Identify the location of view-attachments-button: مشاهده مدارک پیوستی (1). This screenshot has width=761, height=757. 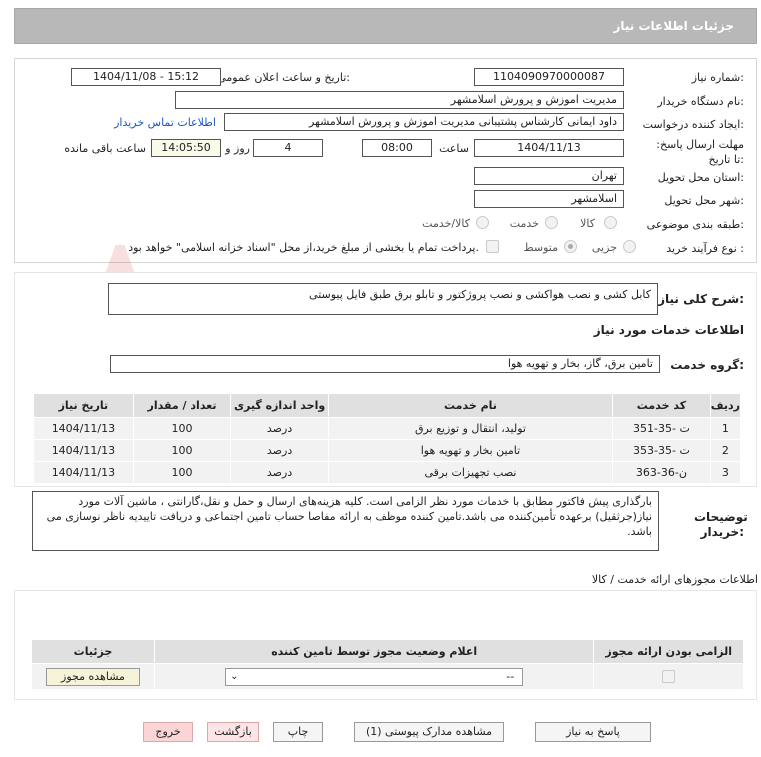
(429, 732).